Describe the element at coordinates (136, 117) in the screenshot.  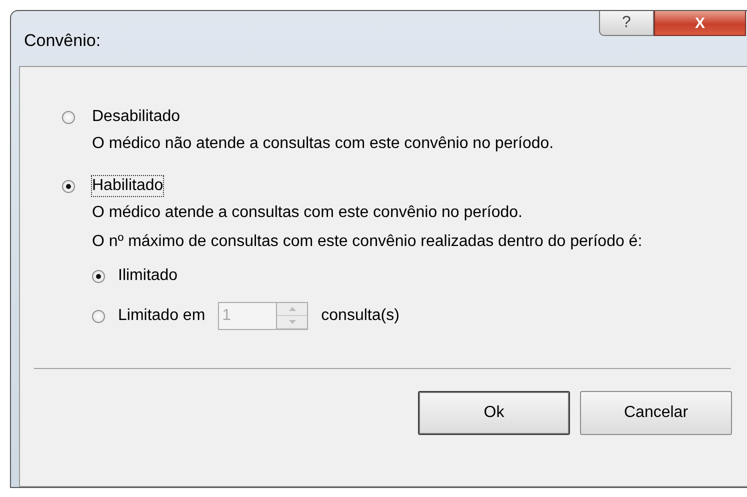
I see `radio-label: Desabilitado` at that location.